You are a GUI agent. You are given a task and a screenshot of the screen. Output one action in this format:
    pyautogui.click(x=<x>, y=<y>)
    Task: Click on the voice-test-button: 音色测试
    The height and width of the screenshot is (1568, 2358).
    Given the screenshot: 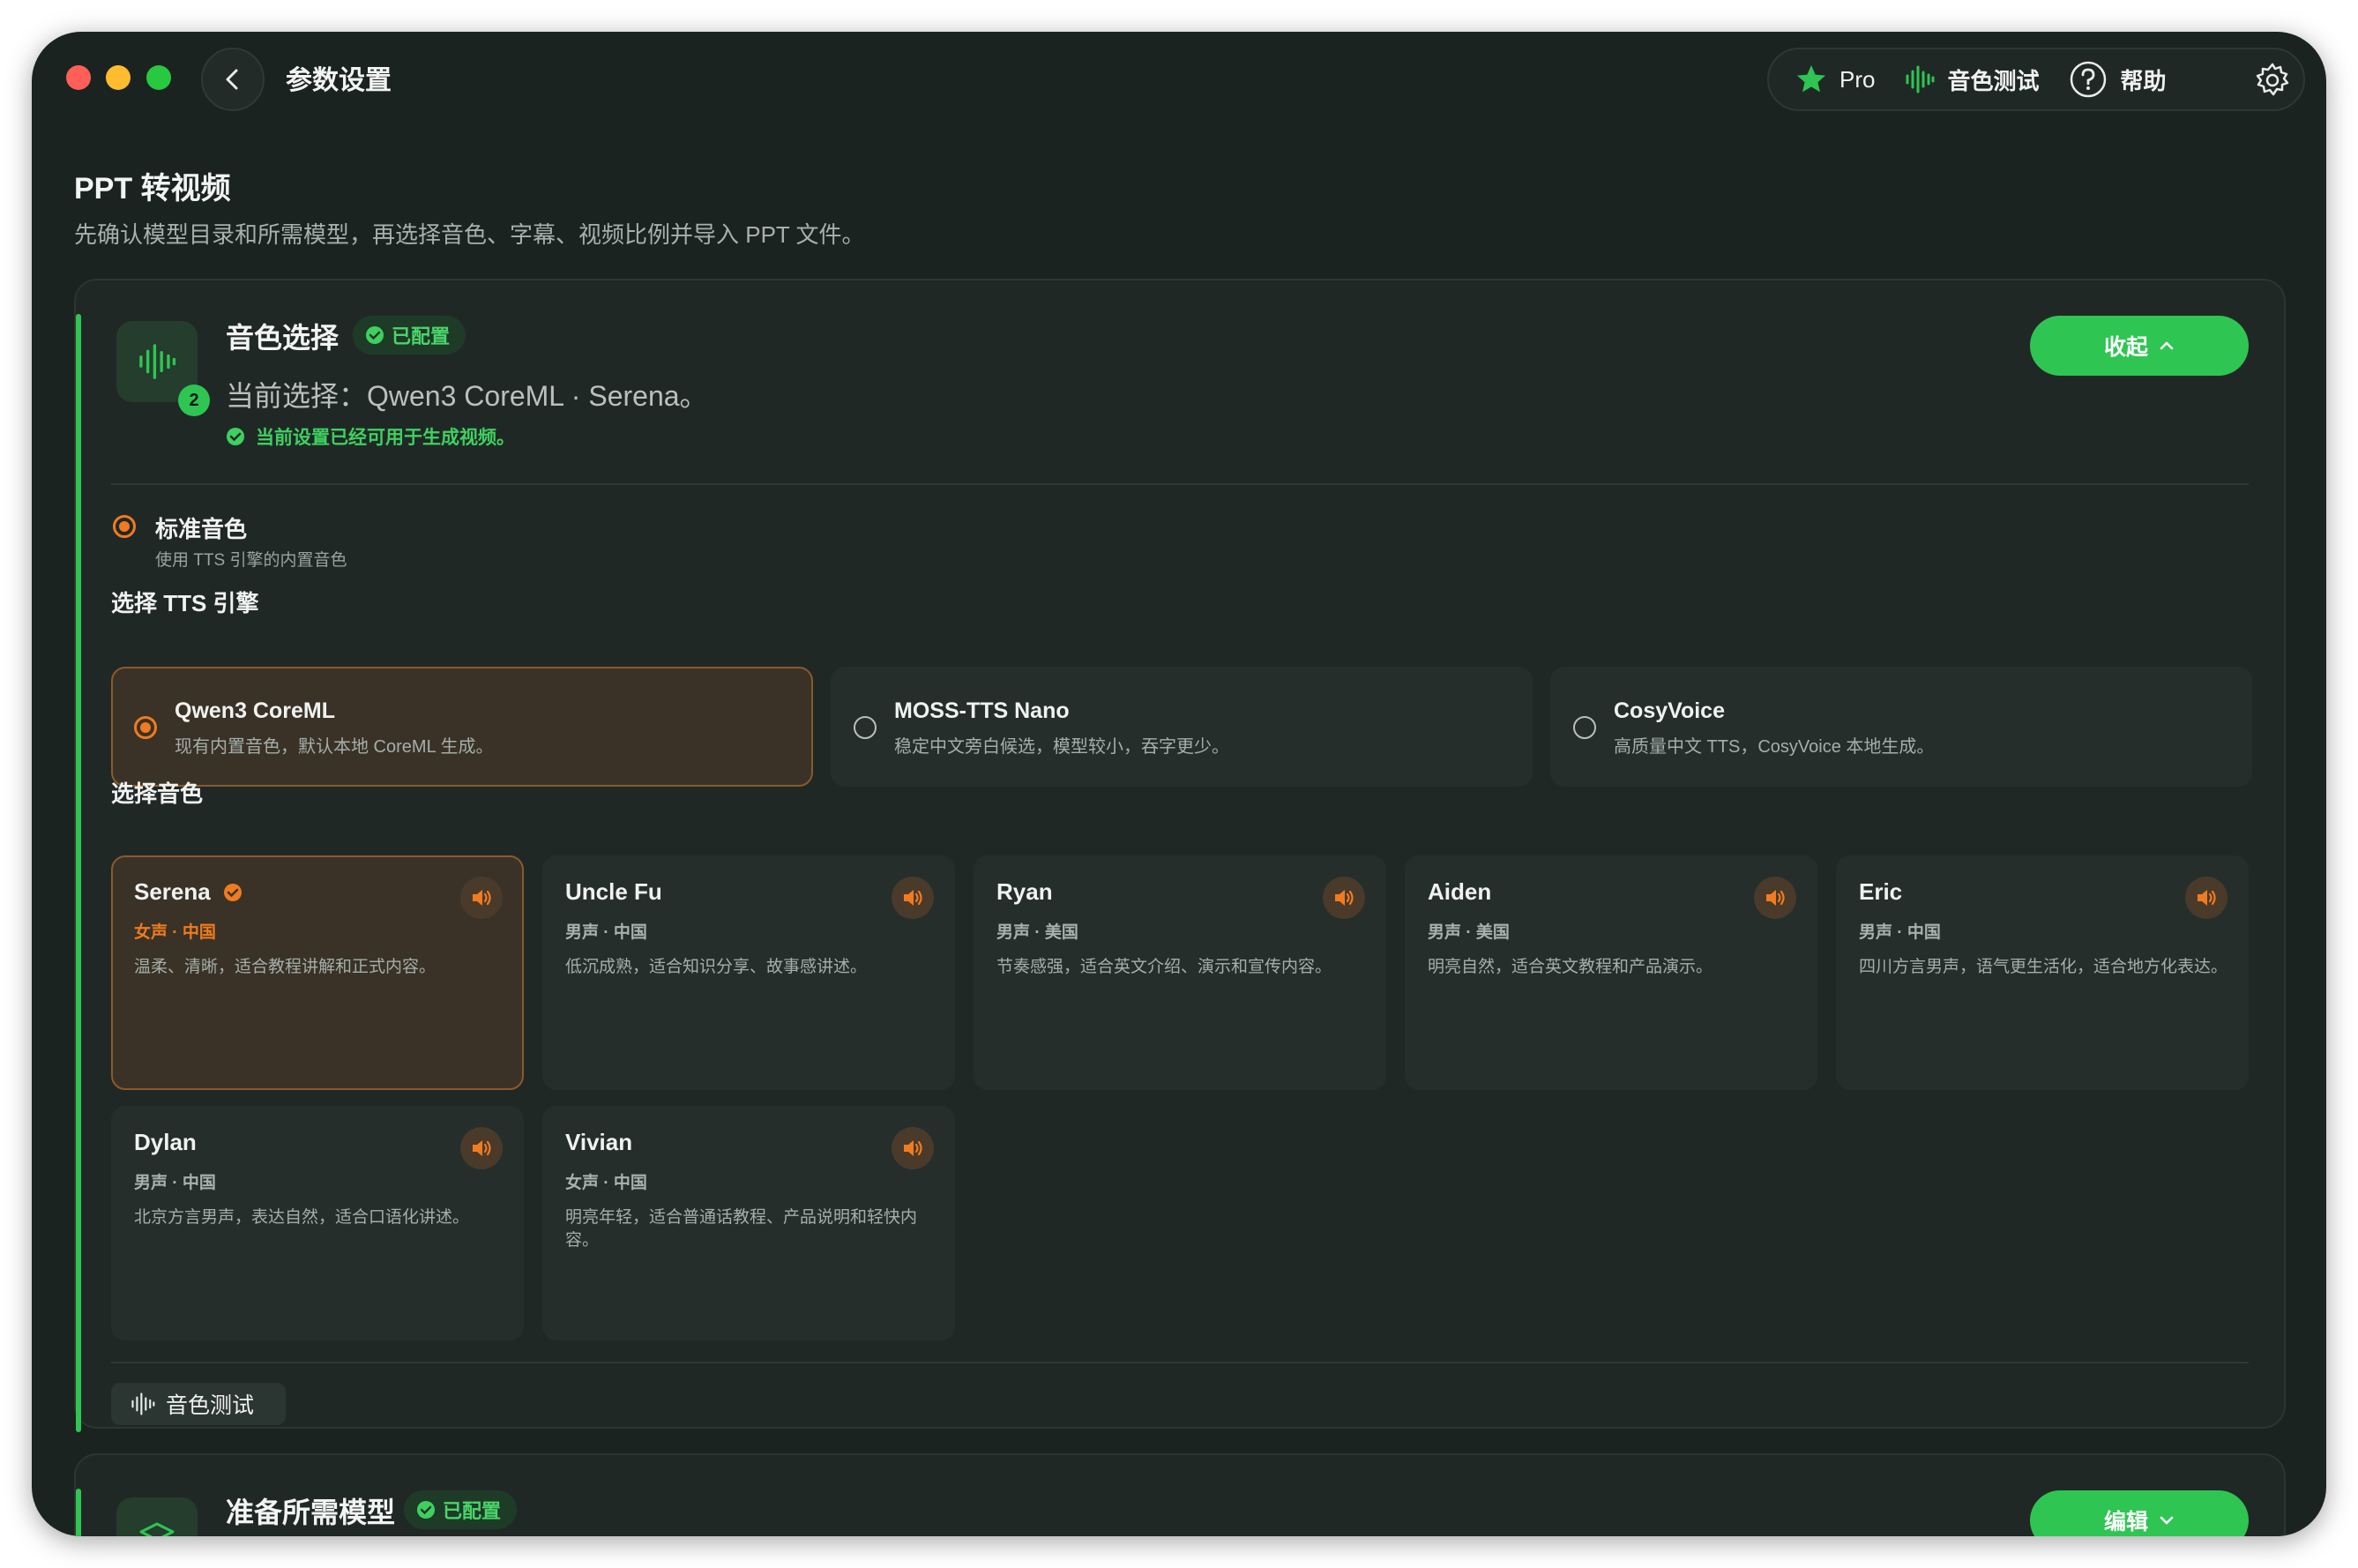 What is the action you would take?
    pyautogui.click(x=198, y=1404)
    